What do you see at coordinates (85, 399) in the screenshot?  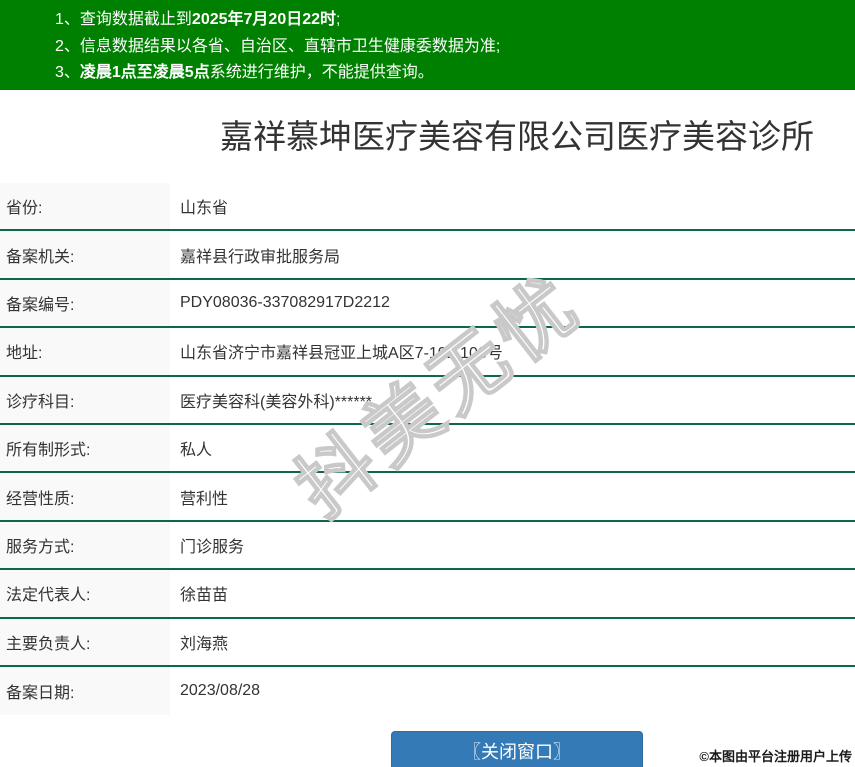 I see `row-label: 诊疗科目:` at bounding box center [85, 399].